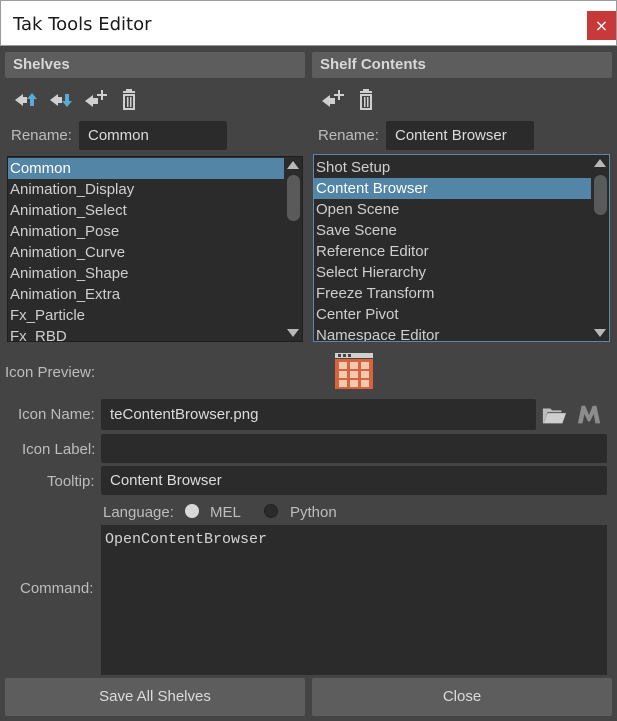 Image resolution: width=617 pixels, height=721 pixels. What do you see at coordinates (333, 100) in the screenshot?
I see `add-item-icon` at bounding box center [333, 100].